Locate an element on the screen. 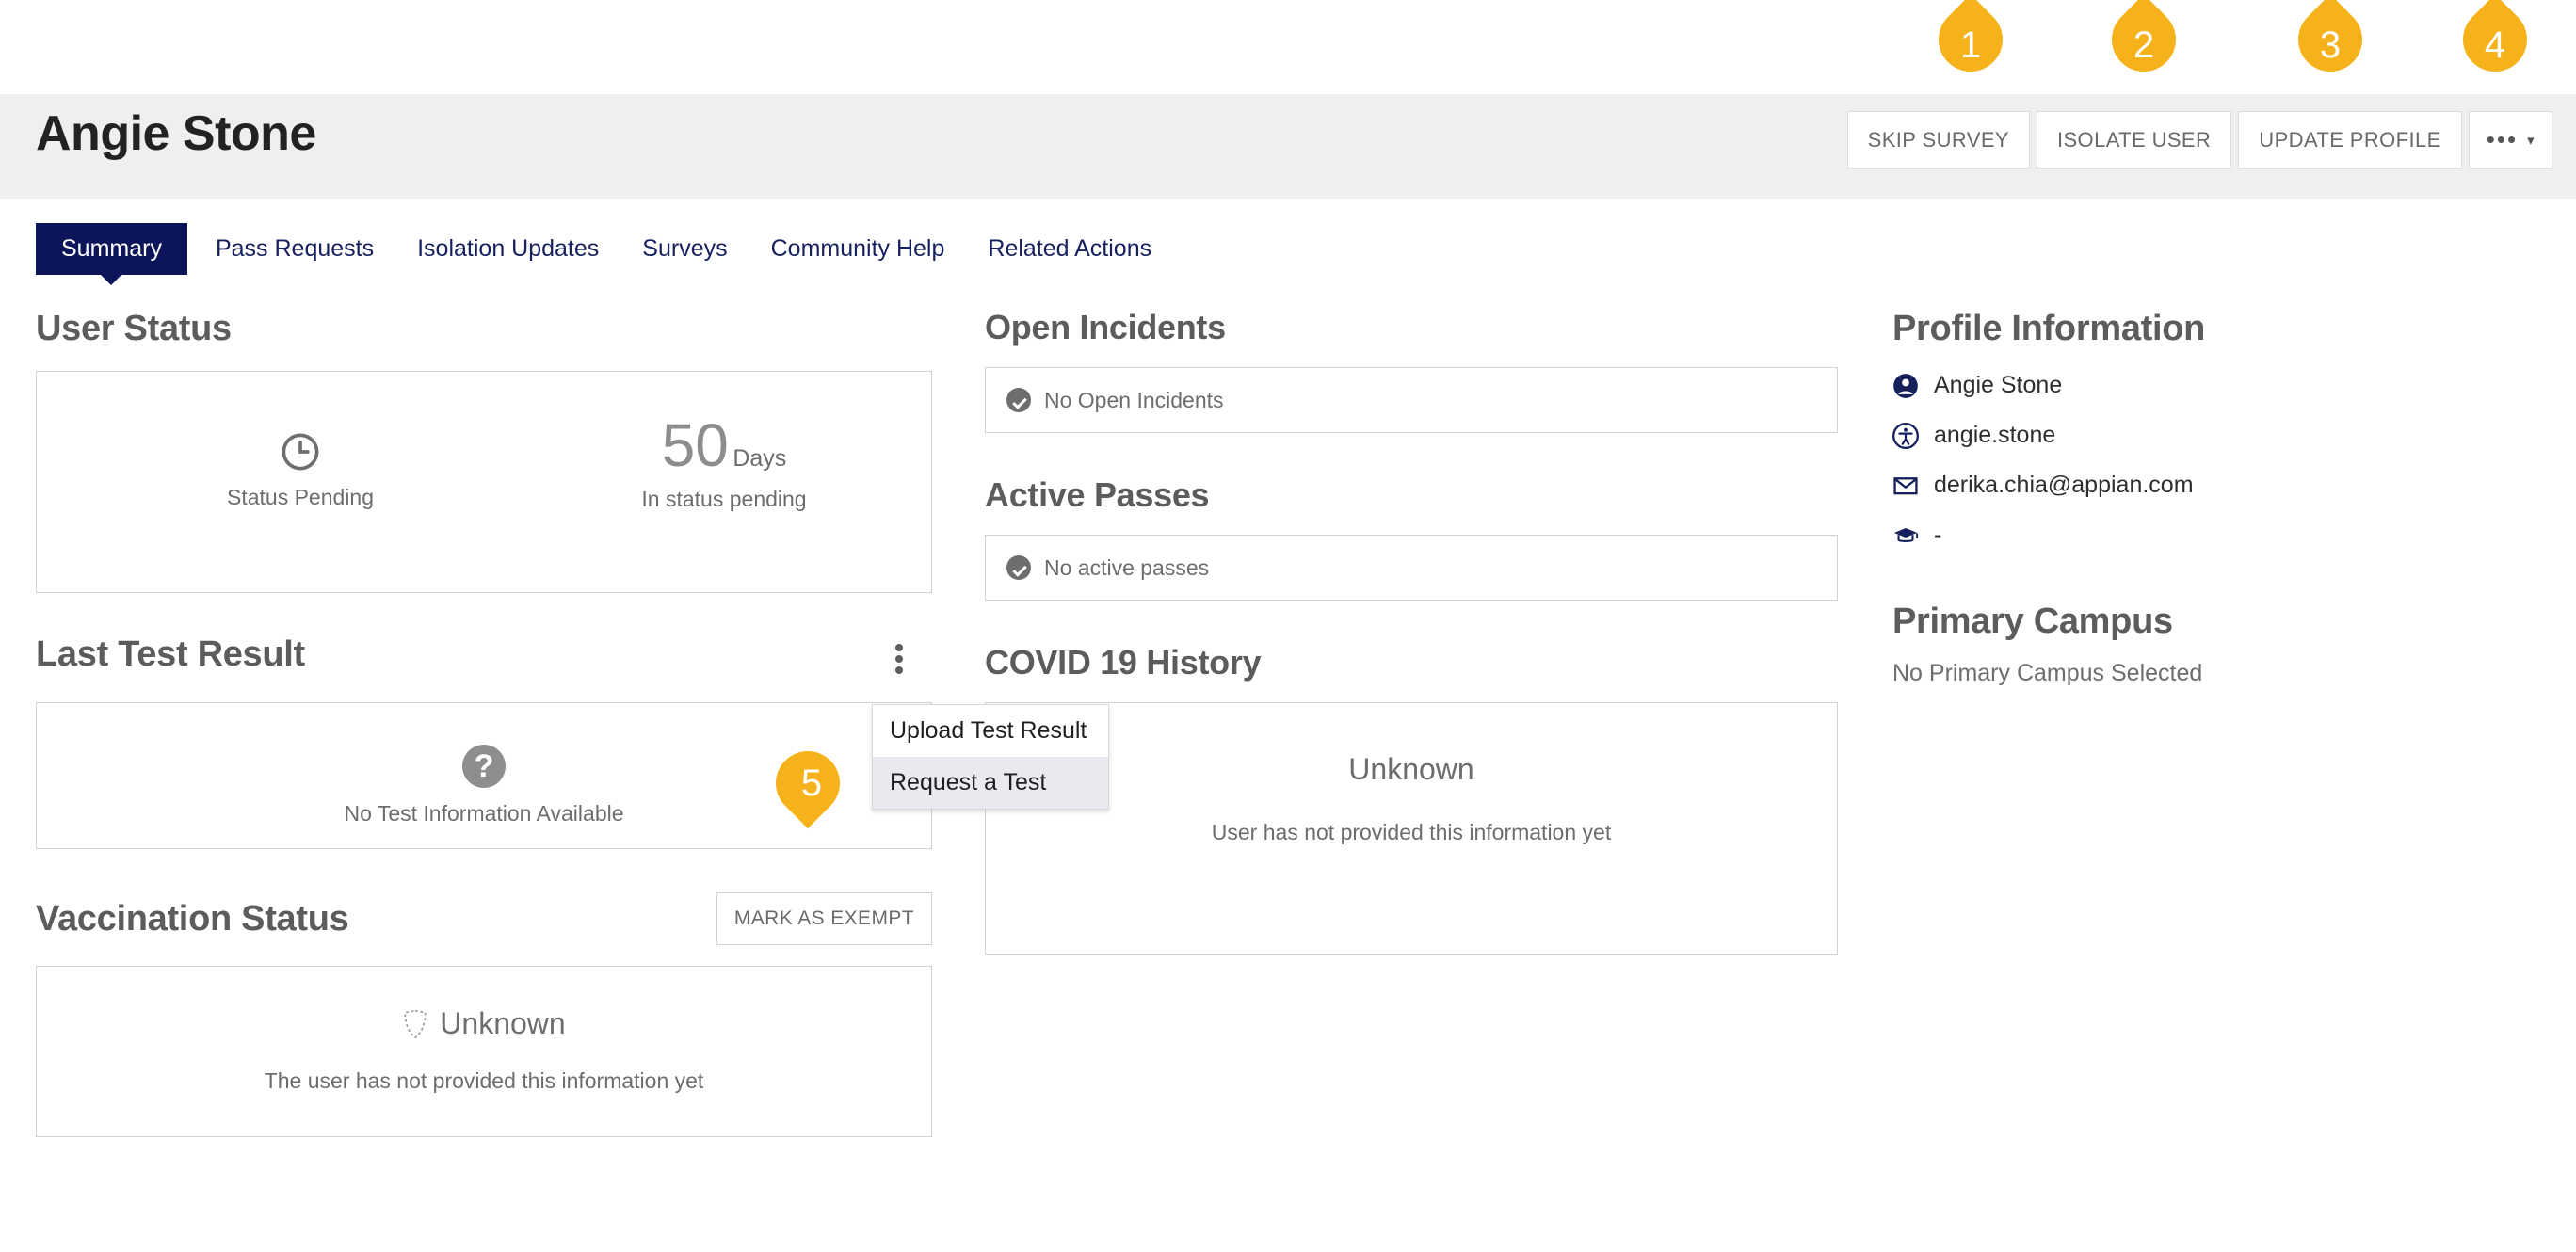 The width and height of the screenshot is (2576, 1252). days-unit: Days is located at coordinates (760, 458).